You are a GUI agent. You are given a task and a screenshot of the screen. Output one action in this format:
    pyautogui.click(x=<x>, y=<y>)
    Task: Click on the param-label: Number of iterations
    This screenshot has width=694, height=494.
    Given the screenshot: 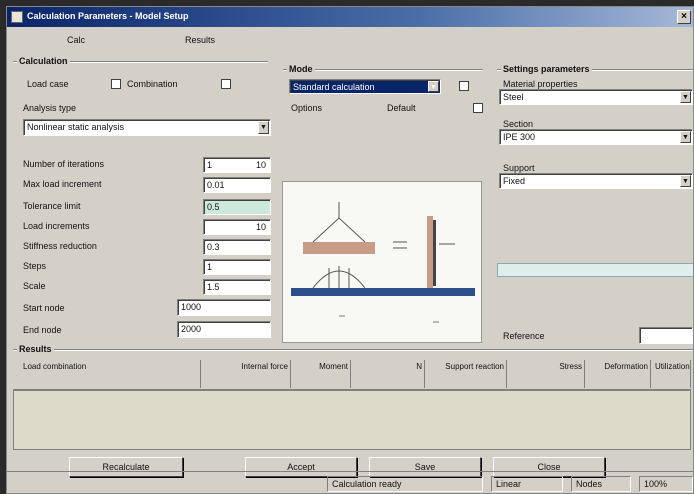 What is the action you would take?
    pyautogui.click(x=64, y=164)
    